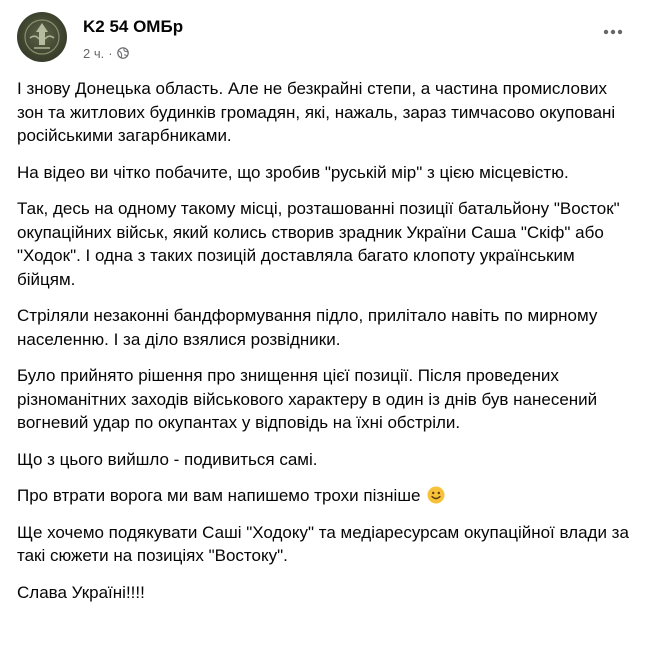 This screenshot has width=647, height=672. Describe the element at coordinates (93, 53) in the screenshot. I see `post-time: 2 ч.` at that location.